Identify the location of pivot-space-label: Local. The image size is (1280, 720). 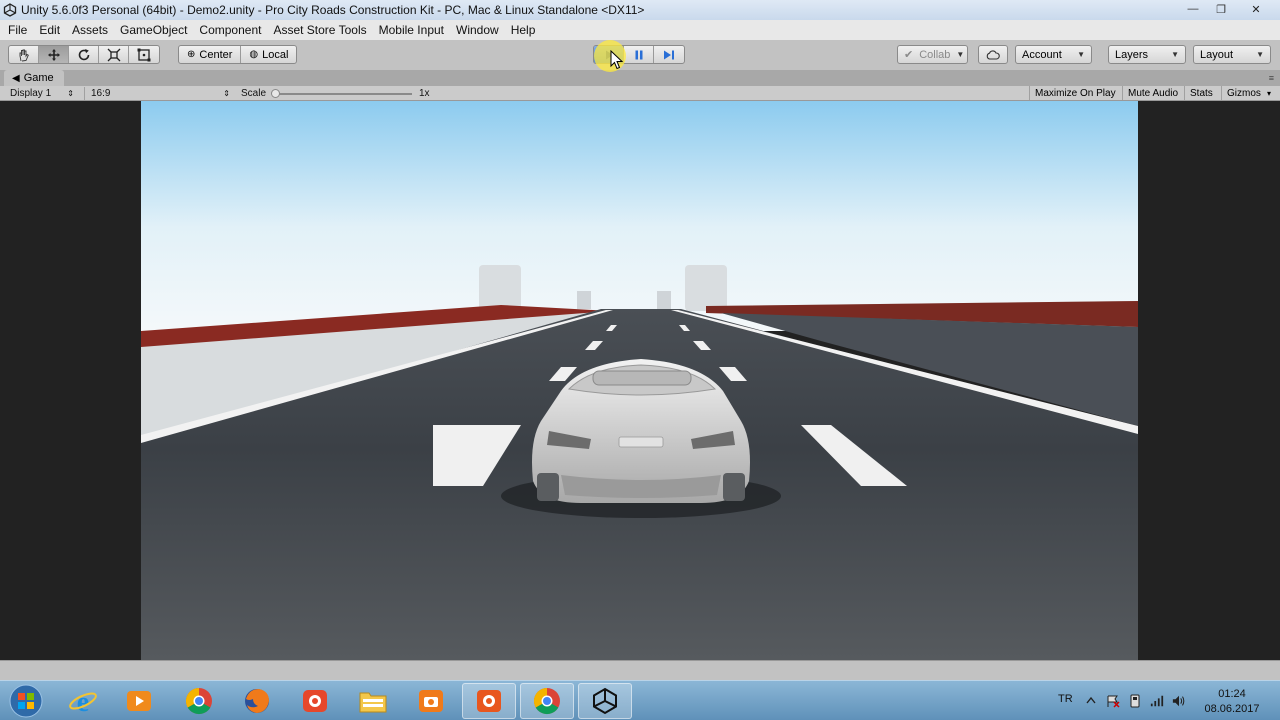
(275, 54).